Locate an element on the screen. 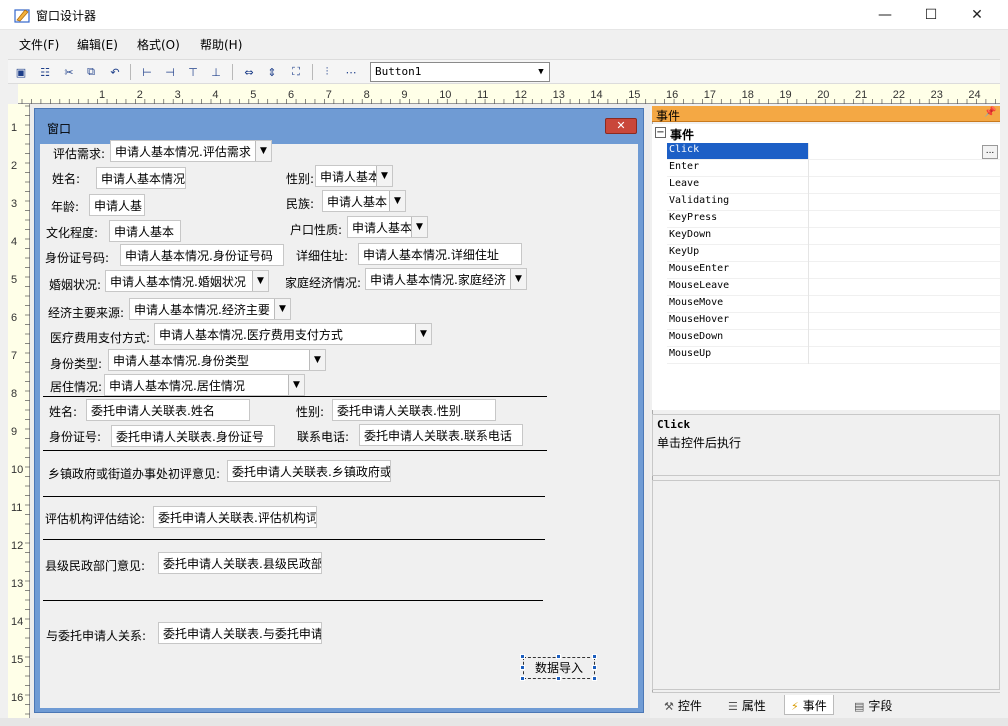  bottom-edge is located at coordinates (504, 722).